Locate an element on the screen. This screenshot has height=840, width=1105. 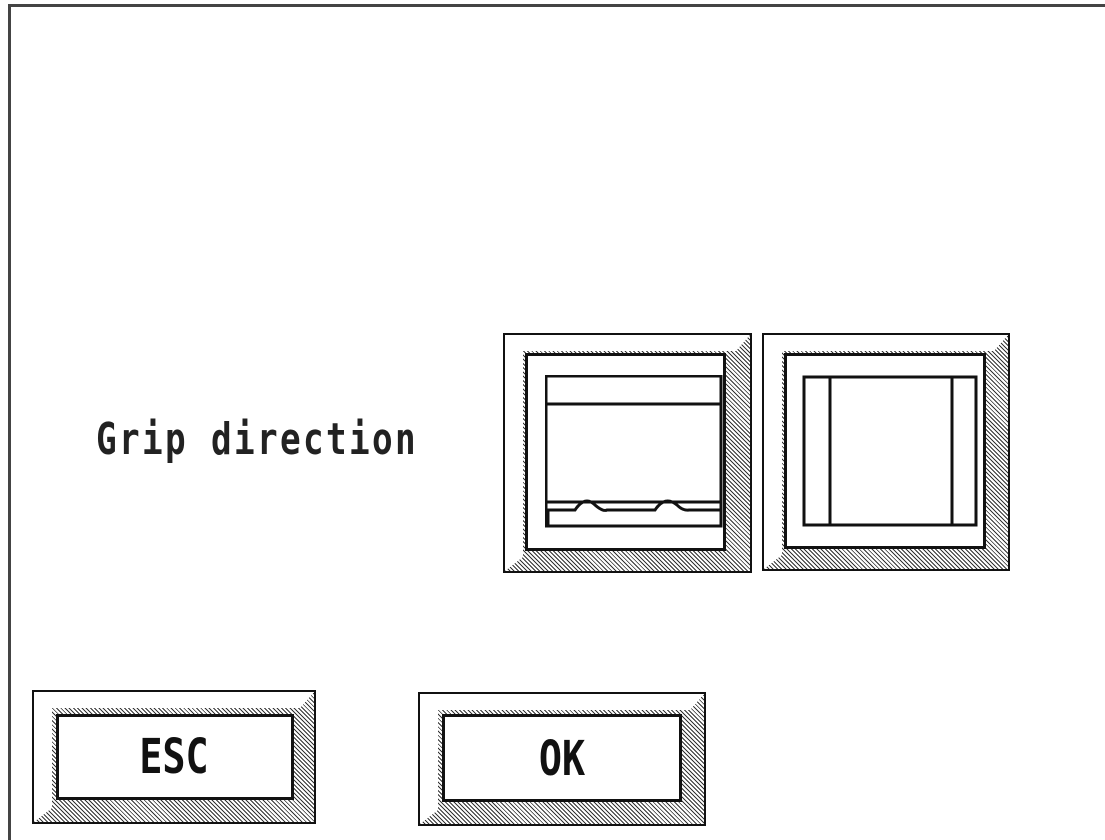
esc-button-label: ESC is located at coordinates (174, 757).